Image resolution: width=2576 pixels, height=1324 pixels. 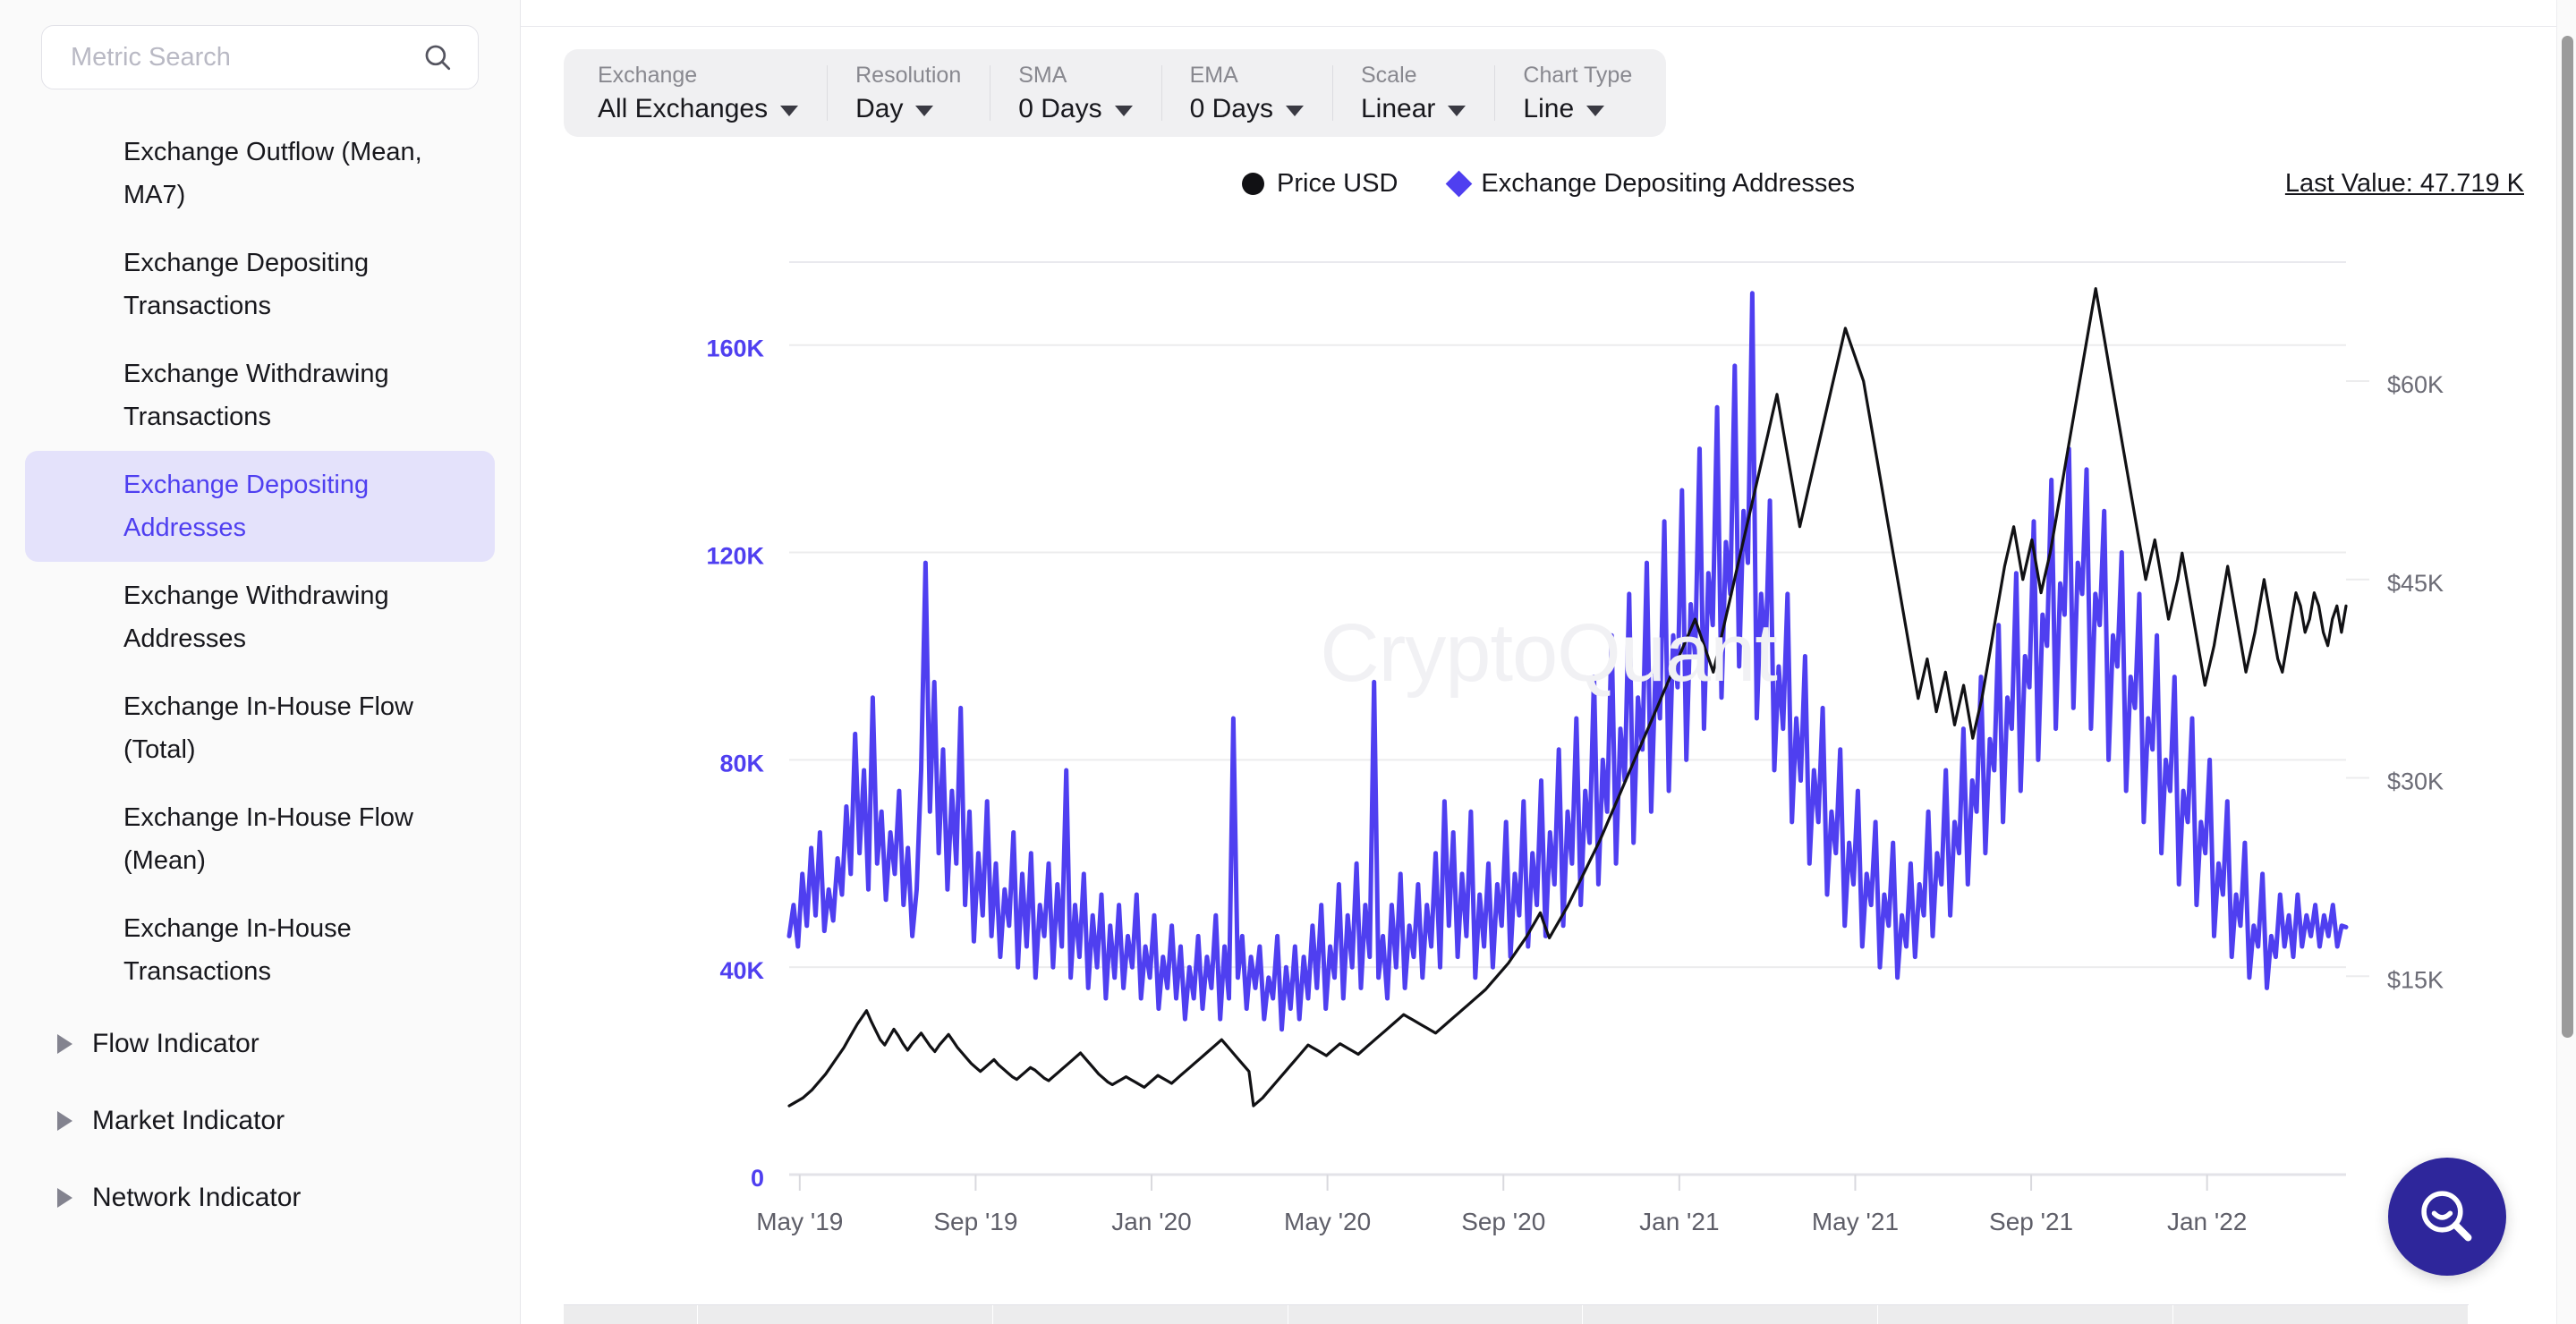 I want to click on legend-diamond-icon, so click(x=1459, y=183).